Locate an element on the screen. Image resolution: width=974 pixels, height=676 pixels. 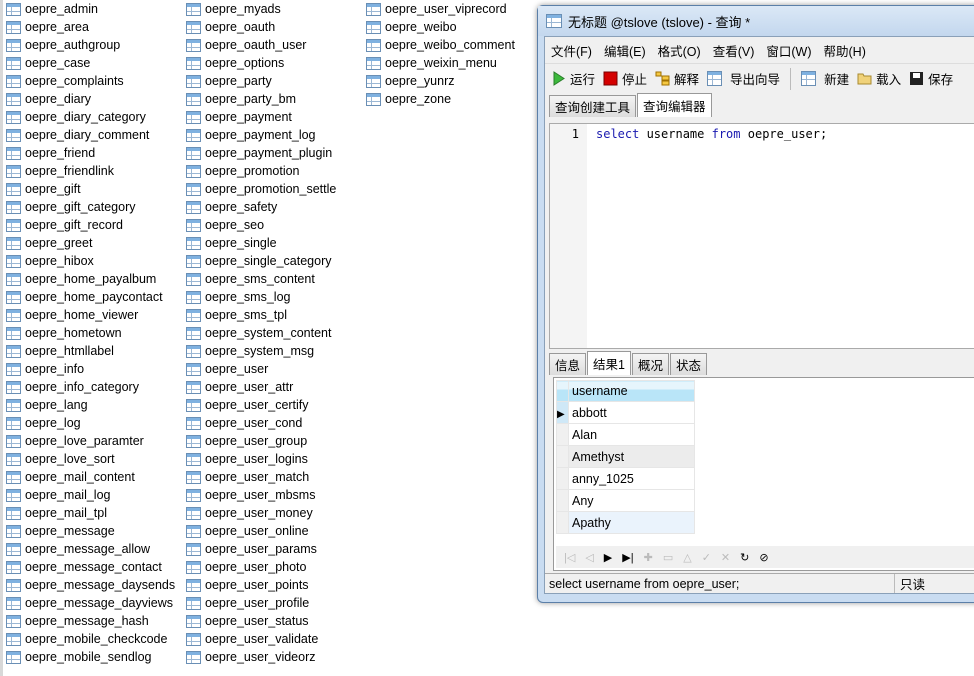
table-item: oepre_options is located at coordinates (261, 63).